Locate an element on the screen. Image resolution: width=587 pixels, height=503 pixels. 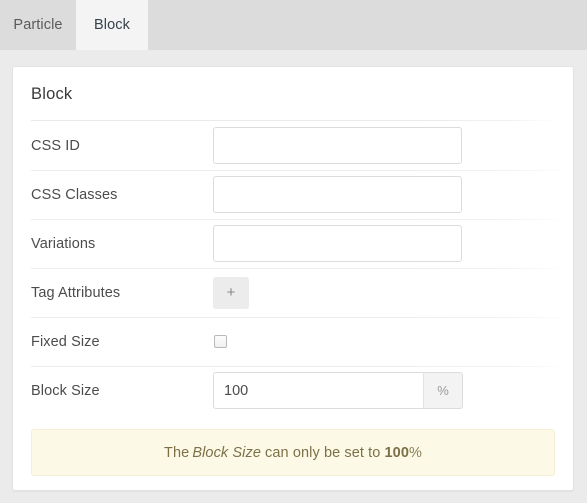
field-variations is located at coordinates (337, 243).